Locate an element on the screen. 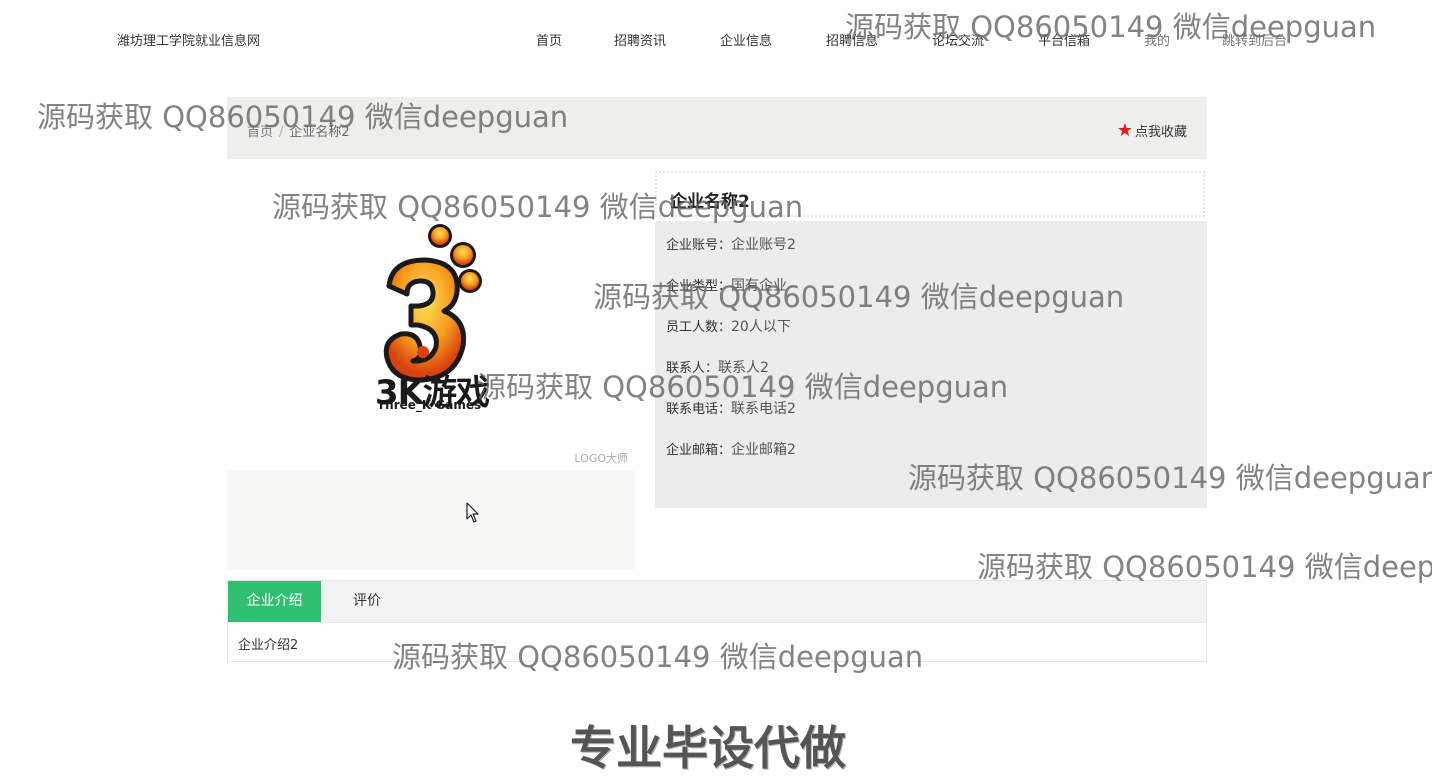  tab-reviews: 评价 is located at coordinates (367, 601).